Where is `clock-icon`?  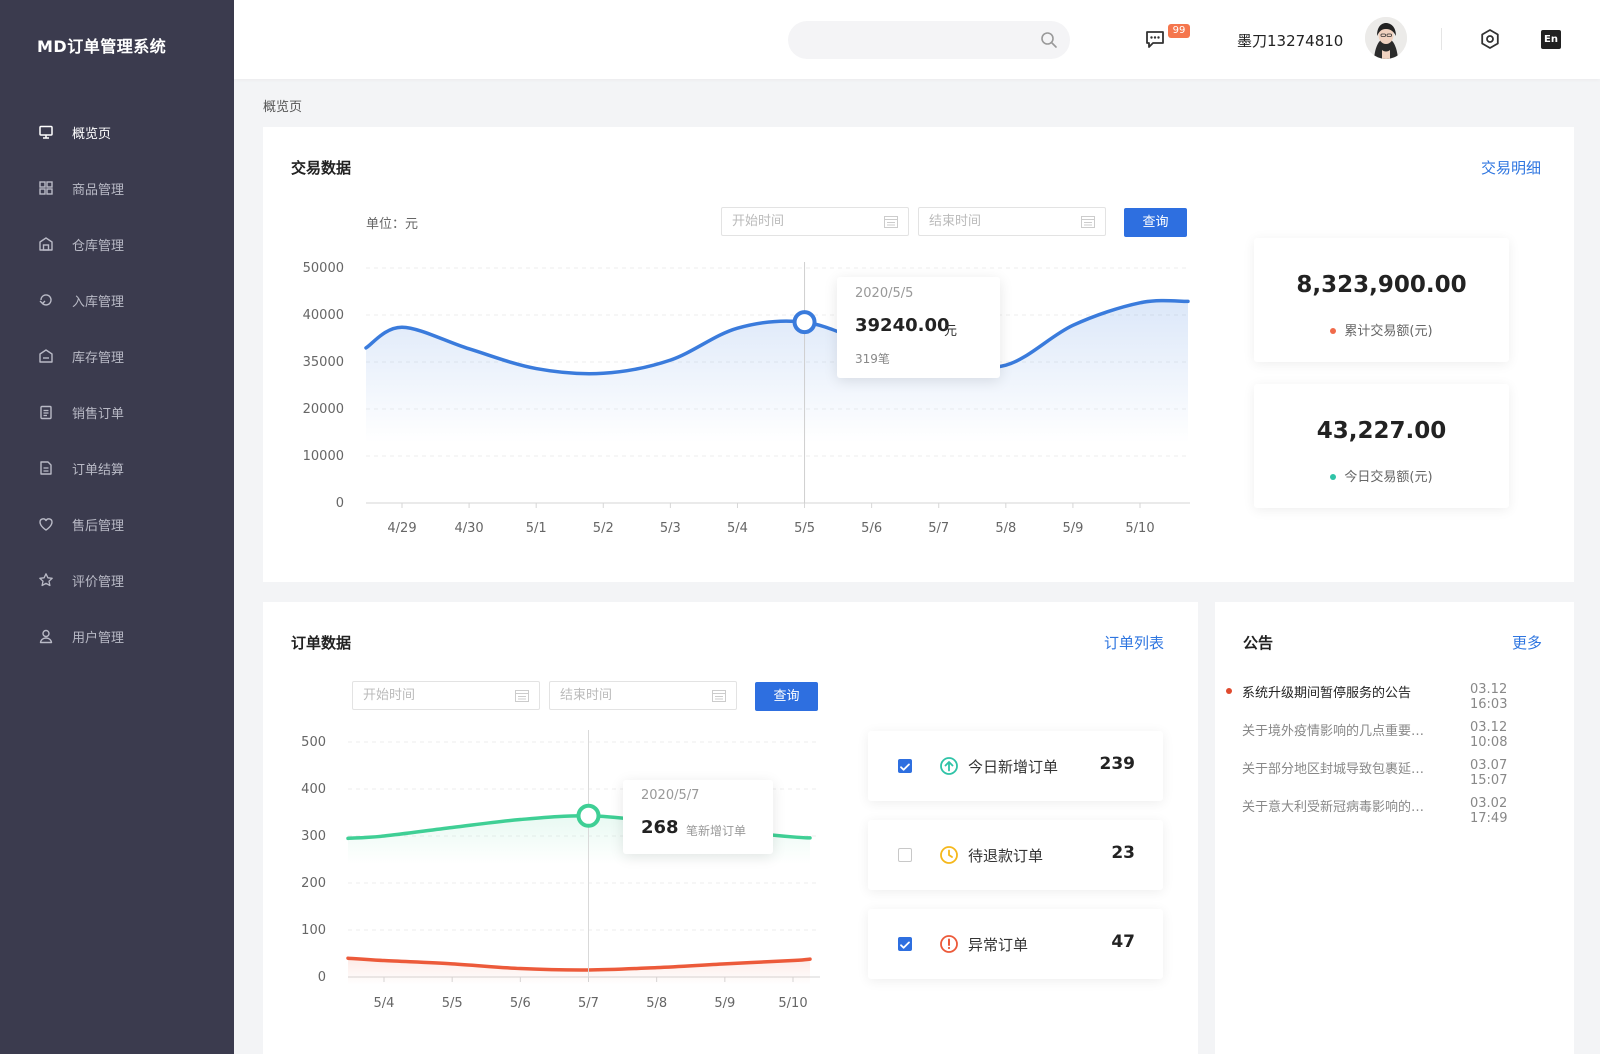 clock-icon is located at coordinates (949, 855).